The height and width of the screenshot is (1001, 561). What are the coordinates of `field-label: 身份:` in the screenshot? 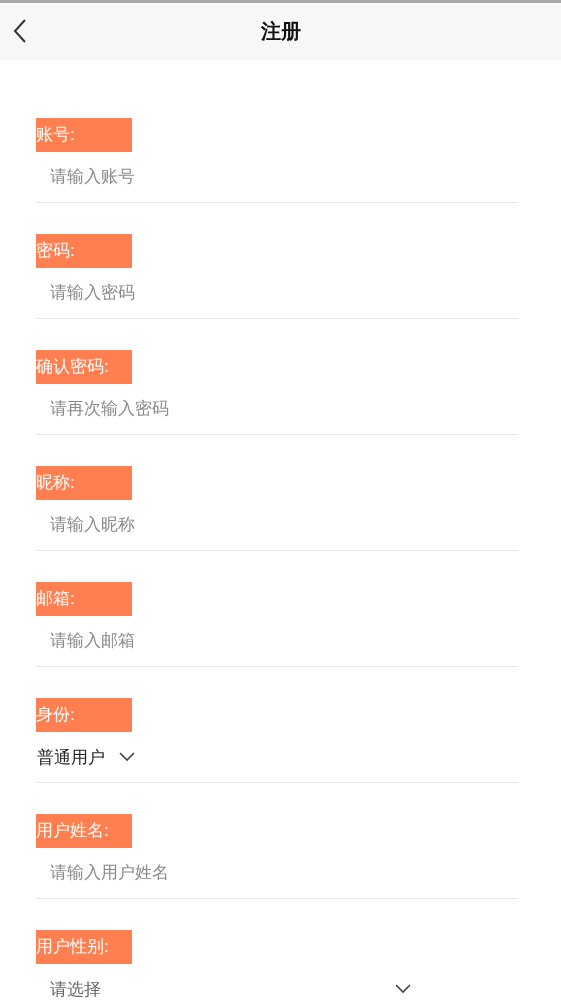 It's located at (84, 715).